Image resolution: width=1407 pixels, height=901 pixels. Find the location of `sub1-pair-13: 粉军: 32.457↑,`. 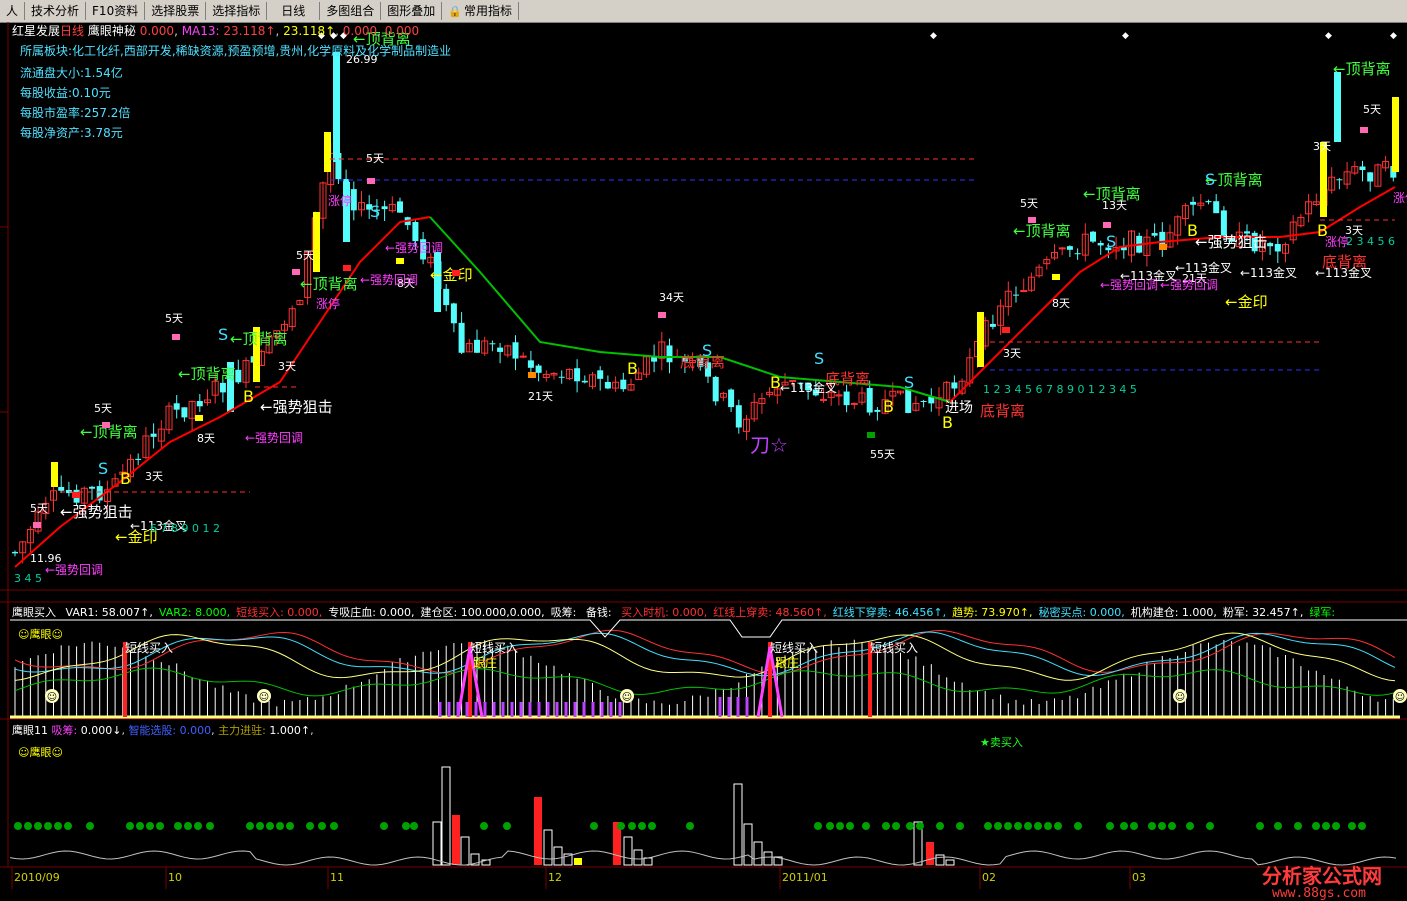

sub1-pair-13: 粉军: 32.457↑, is located at coordinates (1263, 612).